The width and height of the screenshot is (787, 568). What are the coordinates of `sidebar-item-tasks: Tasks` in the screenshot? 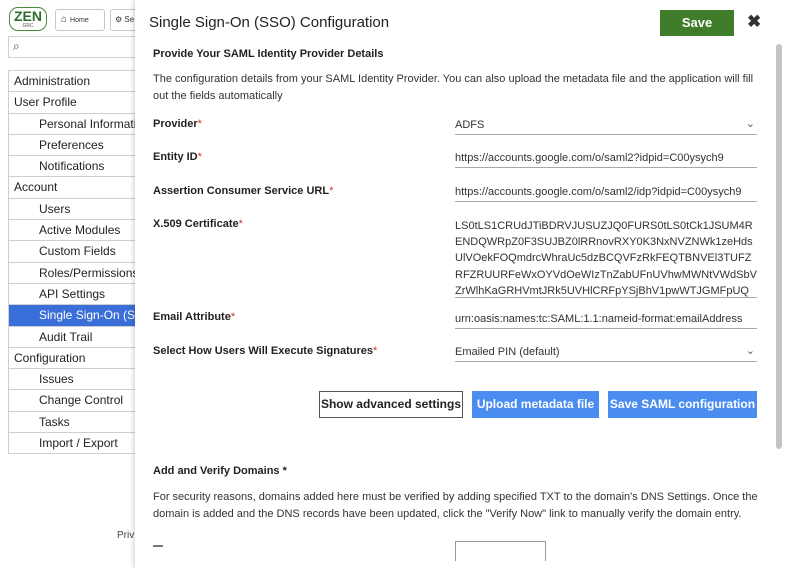 It's located at (72, 421).